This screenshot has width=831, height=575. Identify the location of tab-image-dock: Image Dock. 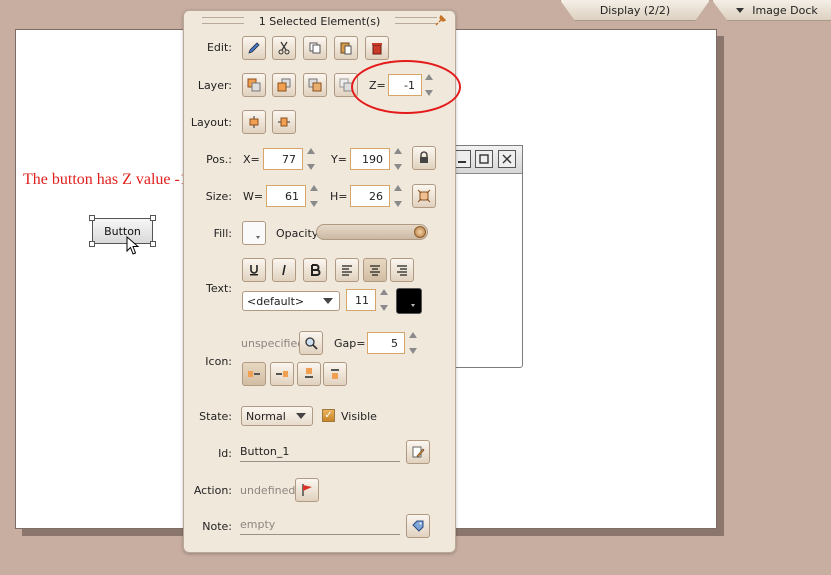
(771, 10).